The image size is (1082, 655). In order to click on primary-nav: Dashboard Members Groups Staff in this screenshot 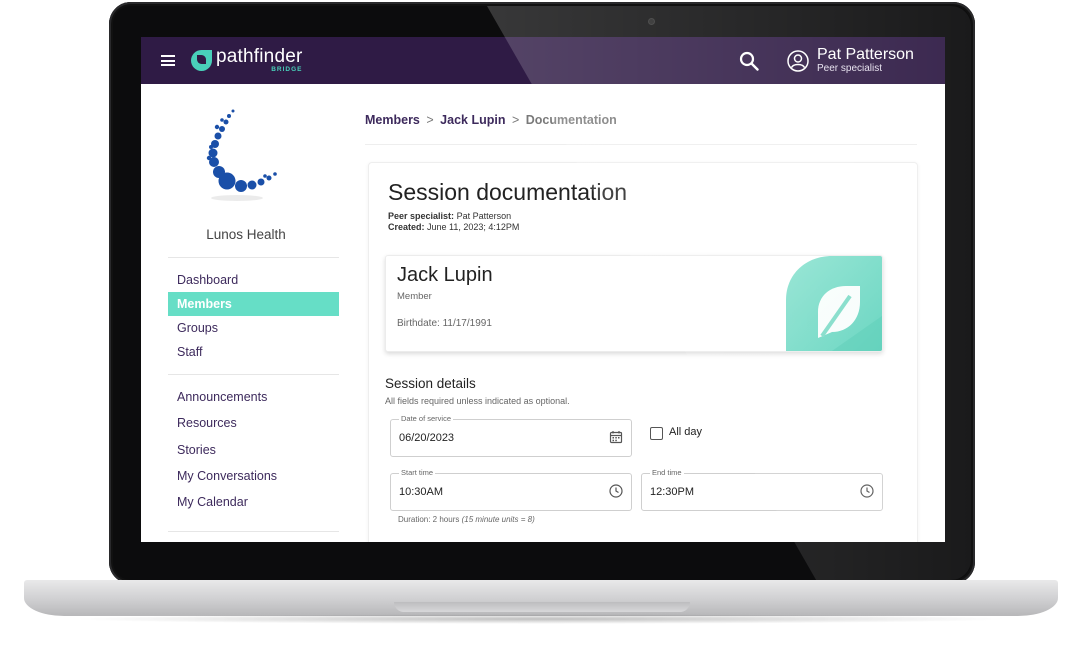, I will do `click(253, 316)`.